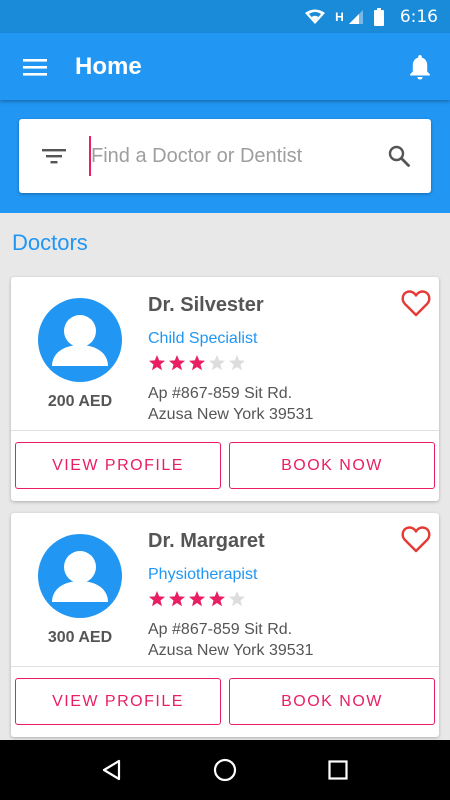  I want to click on menu-icon, so click(35, 67).